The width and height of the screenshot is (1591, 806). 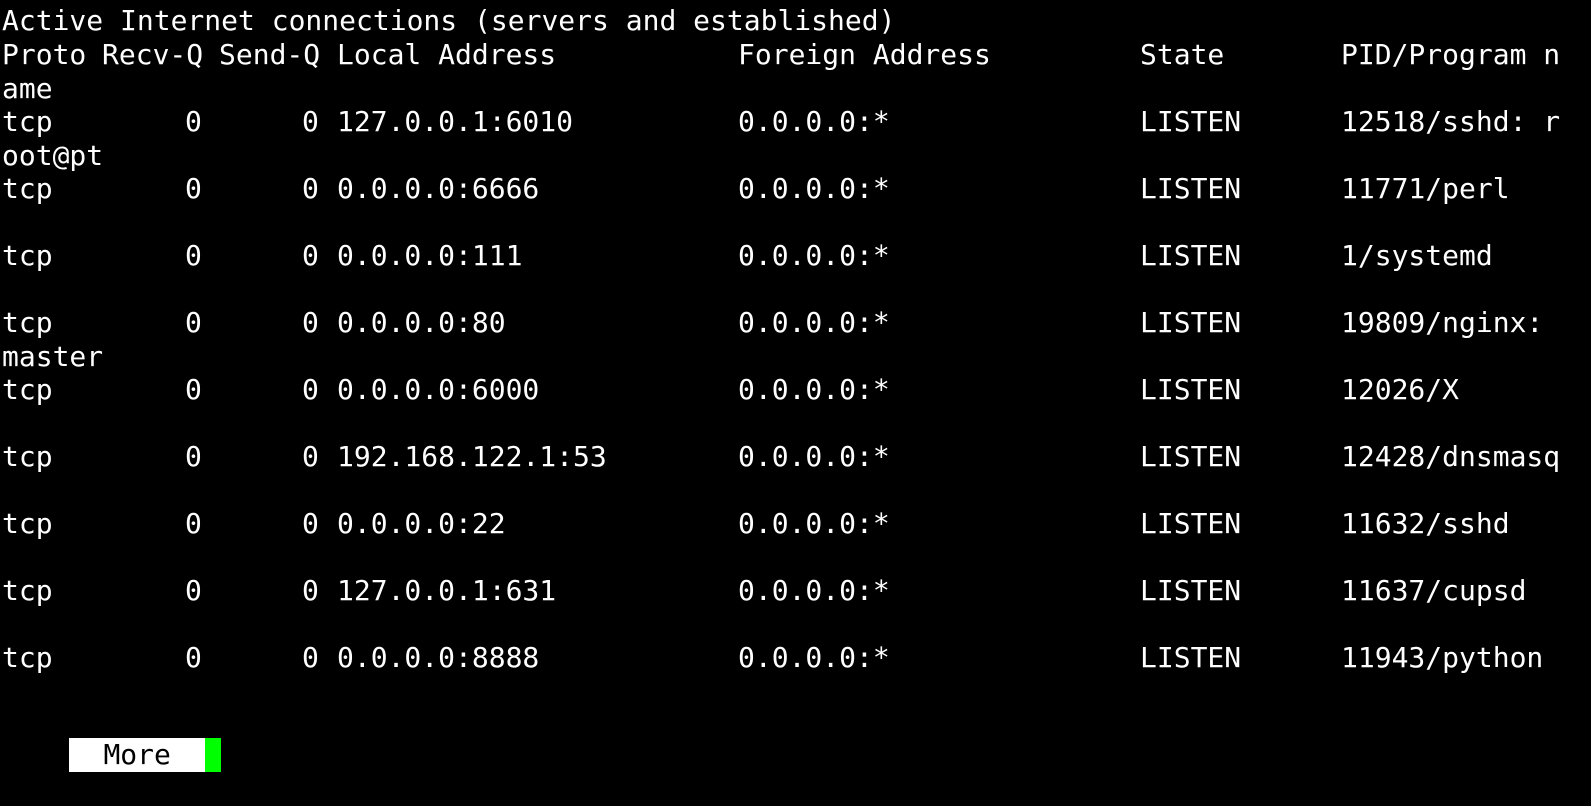 What do you see at coordinates (1442, 322) in the screenshot?
I see `cell-program: 19809/nginx:` at bounding box center [1442, 322].